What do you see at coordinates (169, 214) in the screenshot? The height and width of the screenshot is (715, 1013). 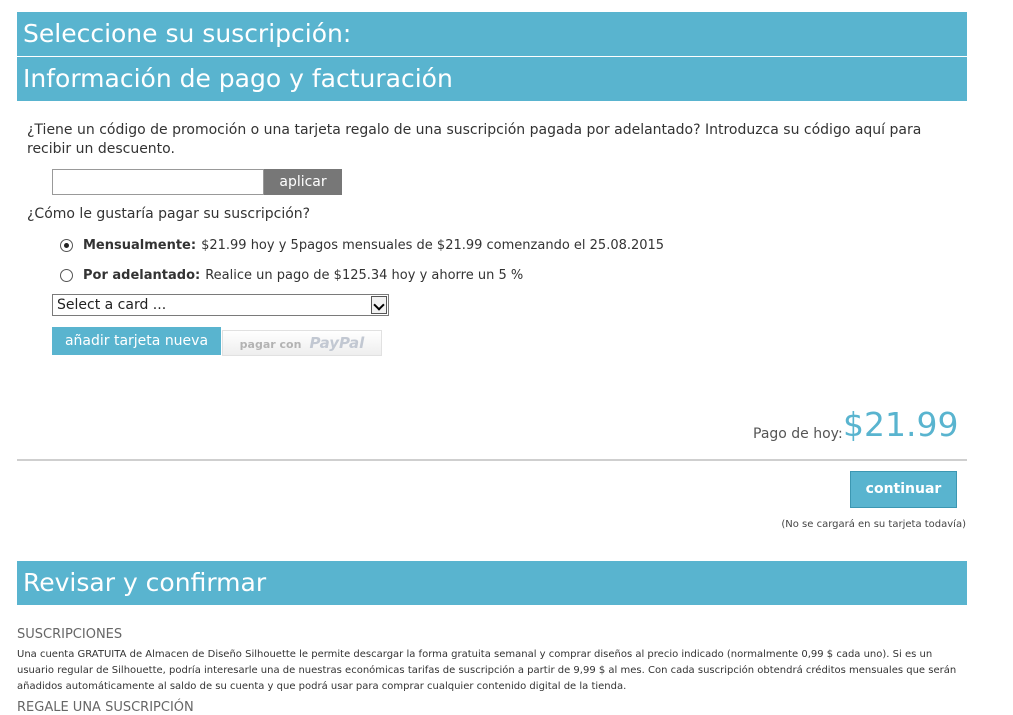 I see `payment-question: ¿Cómo le gustaría pagar su suscripción?` at bounding box center [169, 214].